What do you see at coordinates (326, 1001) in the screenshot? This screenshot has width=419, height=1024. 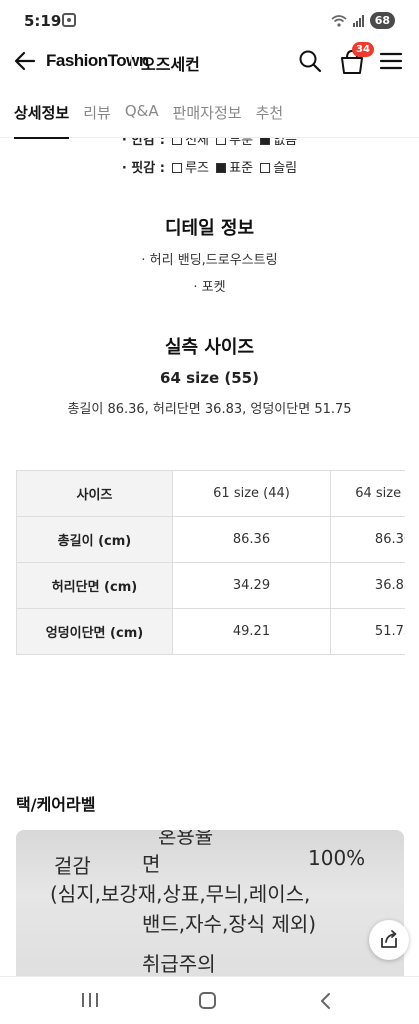 I see `nav-back-icon` at bounding box center [326, 1001].